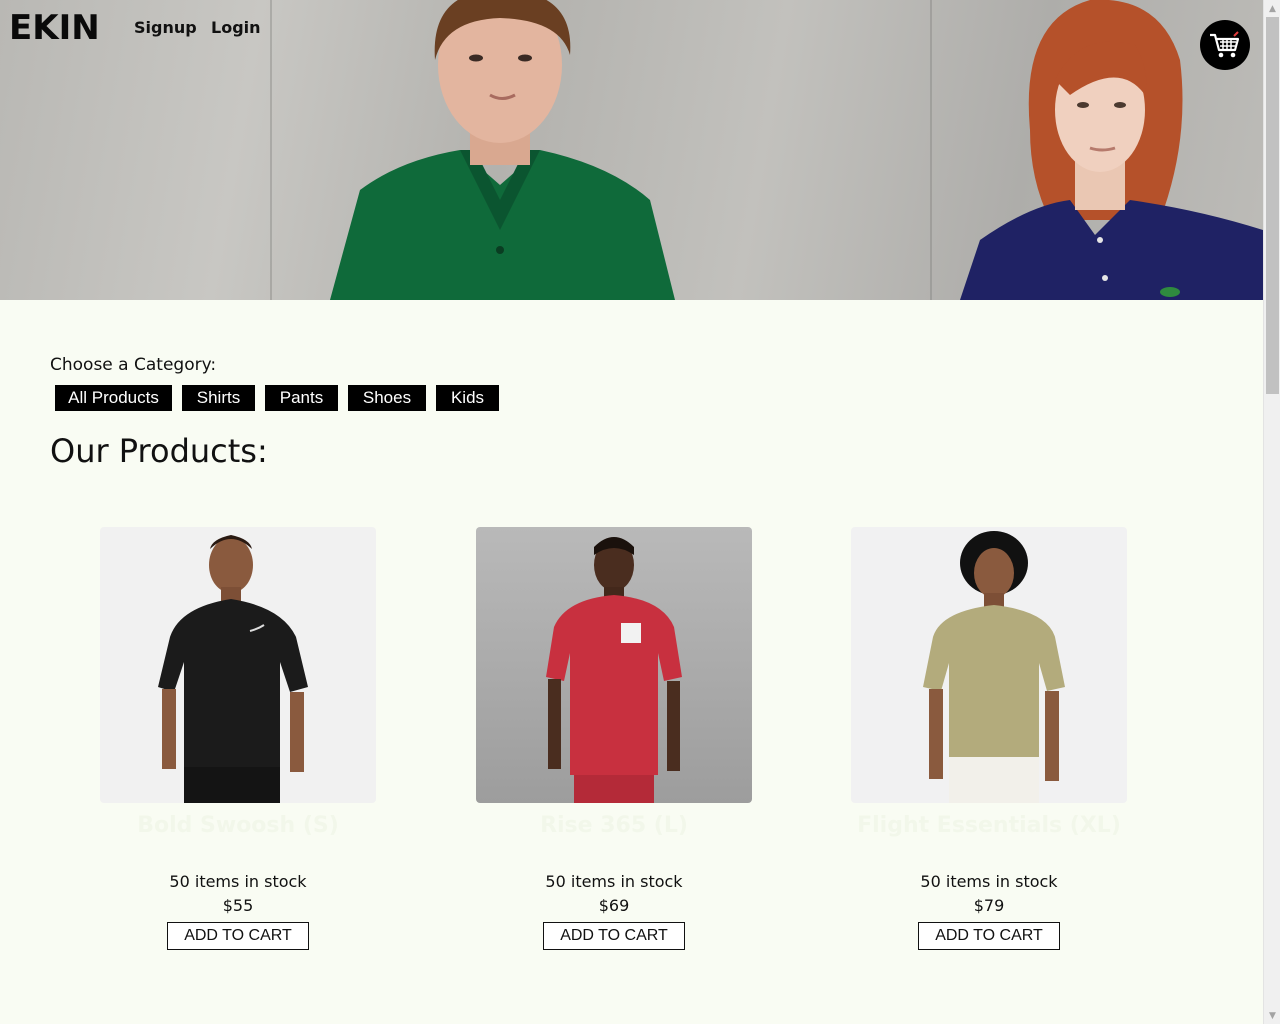  What do you see at coordinates (133, 365) in the screenshot?
I see `category-label: Choose a Category:` at bounding box center [133, 365].